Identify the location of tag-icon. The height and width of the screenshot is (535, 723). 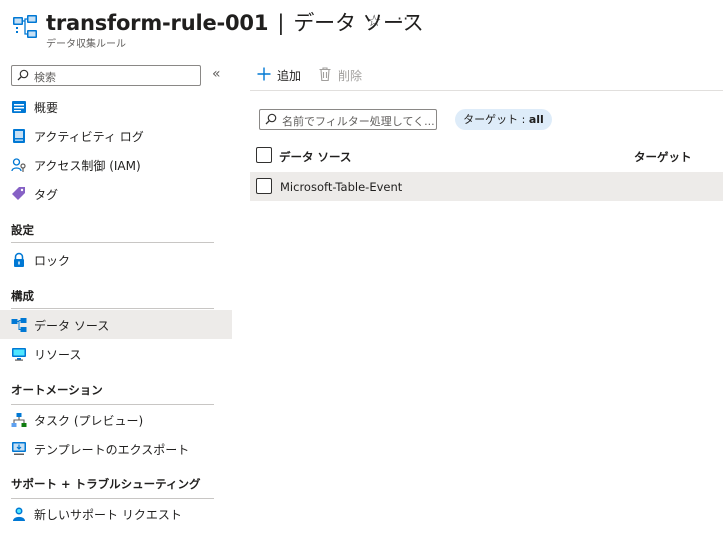
(18, 193).